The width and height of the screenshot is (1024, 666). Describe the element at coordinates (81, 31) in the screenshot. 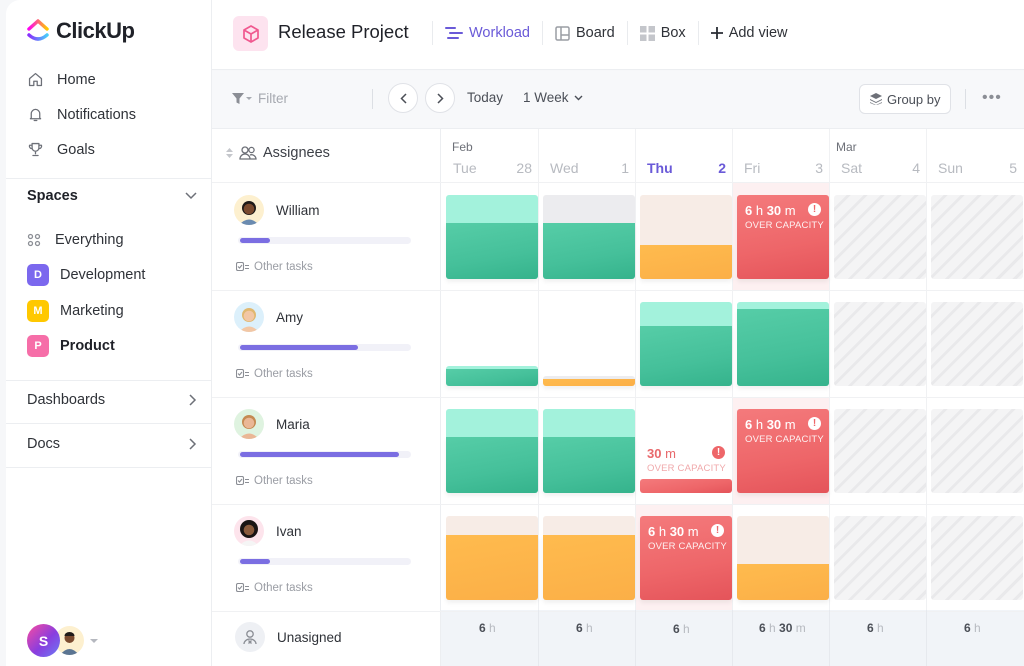

I see `clickup-logo: ClickUp` at that location.